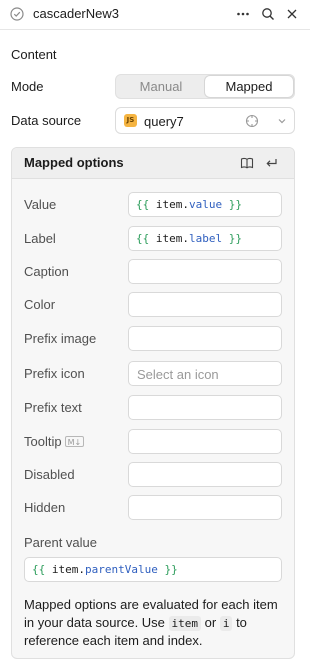 This screenshot has height=663, width=320. I want to click on label-code: {{ item.label }}, so click(189, 238).